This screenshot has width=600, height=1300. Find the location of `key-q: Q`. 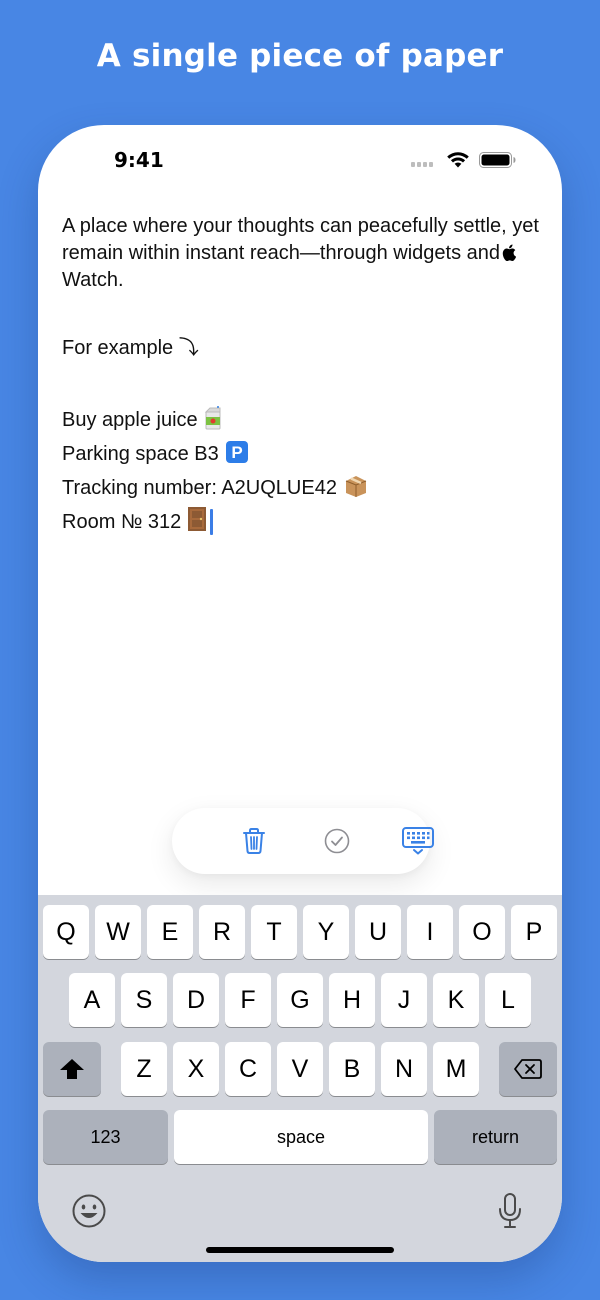

key-q: Q is located at coordinates (66, 932).